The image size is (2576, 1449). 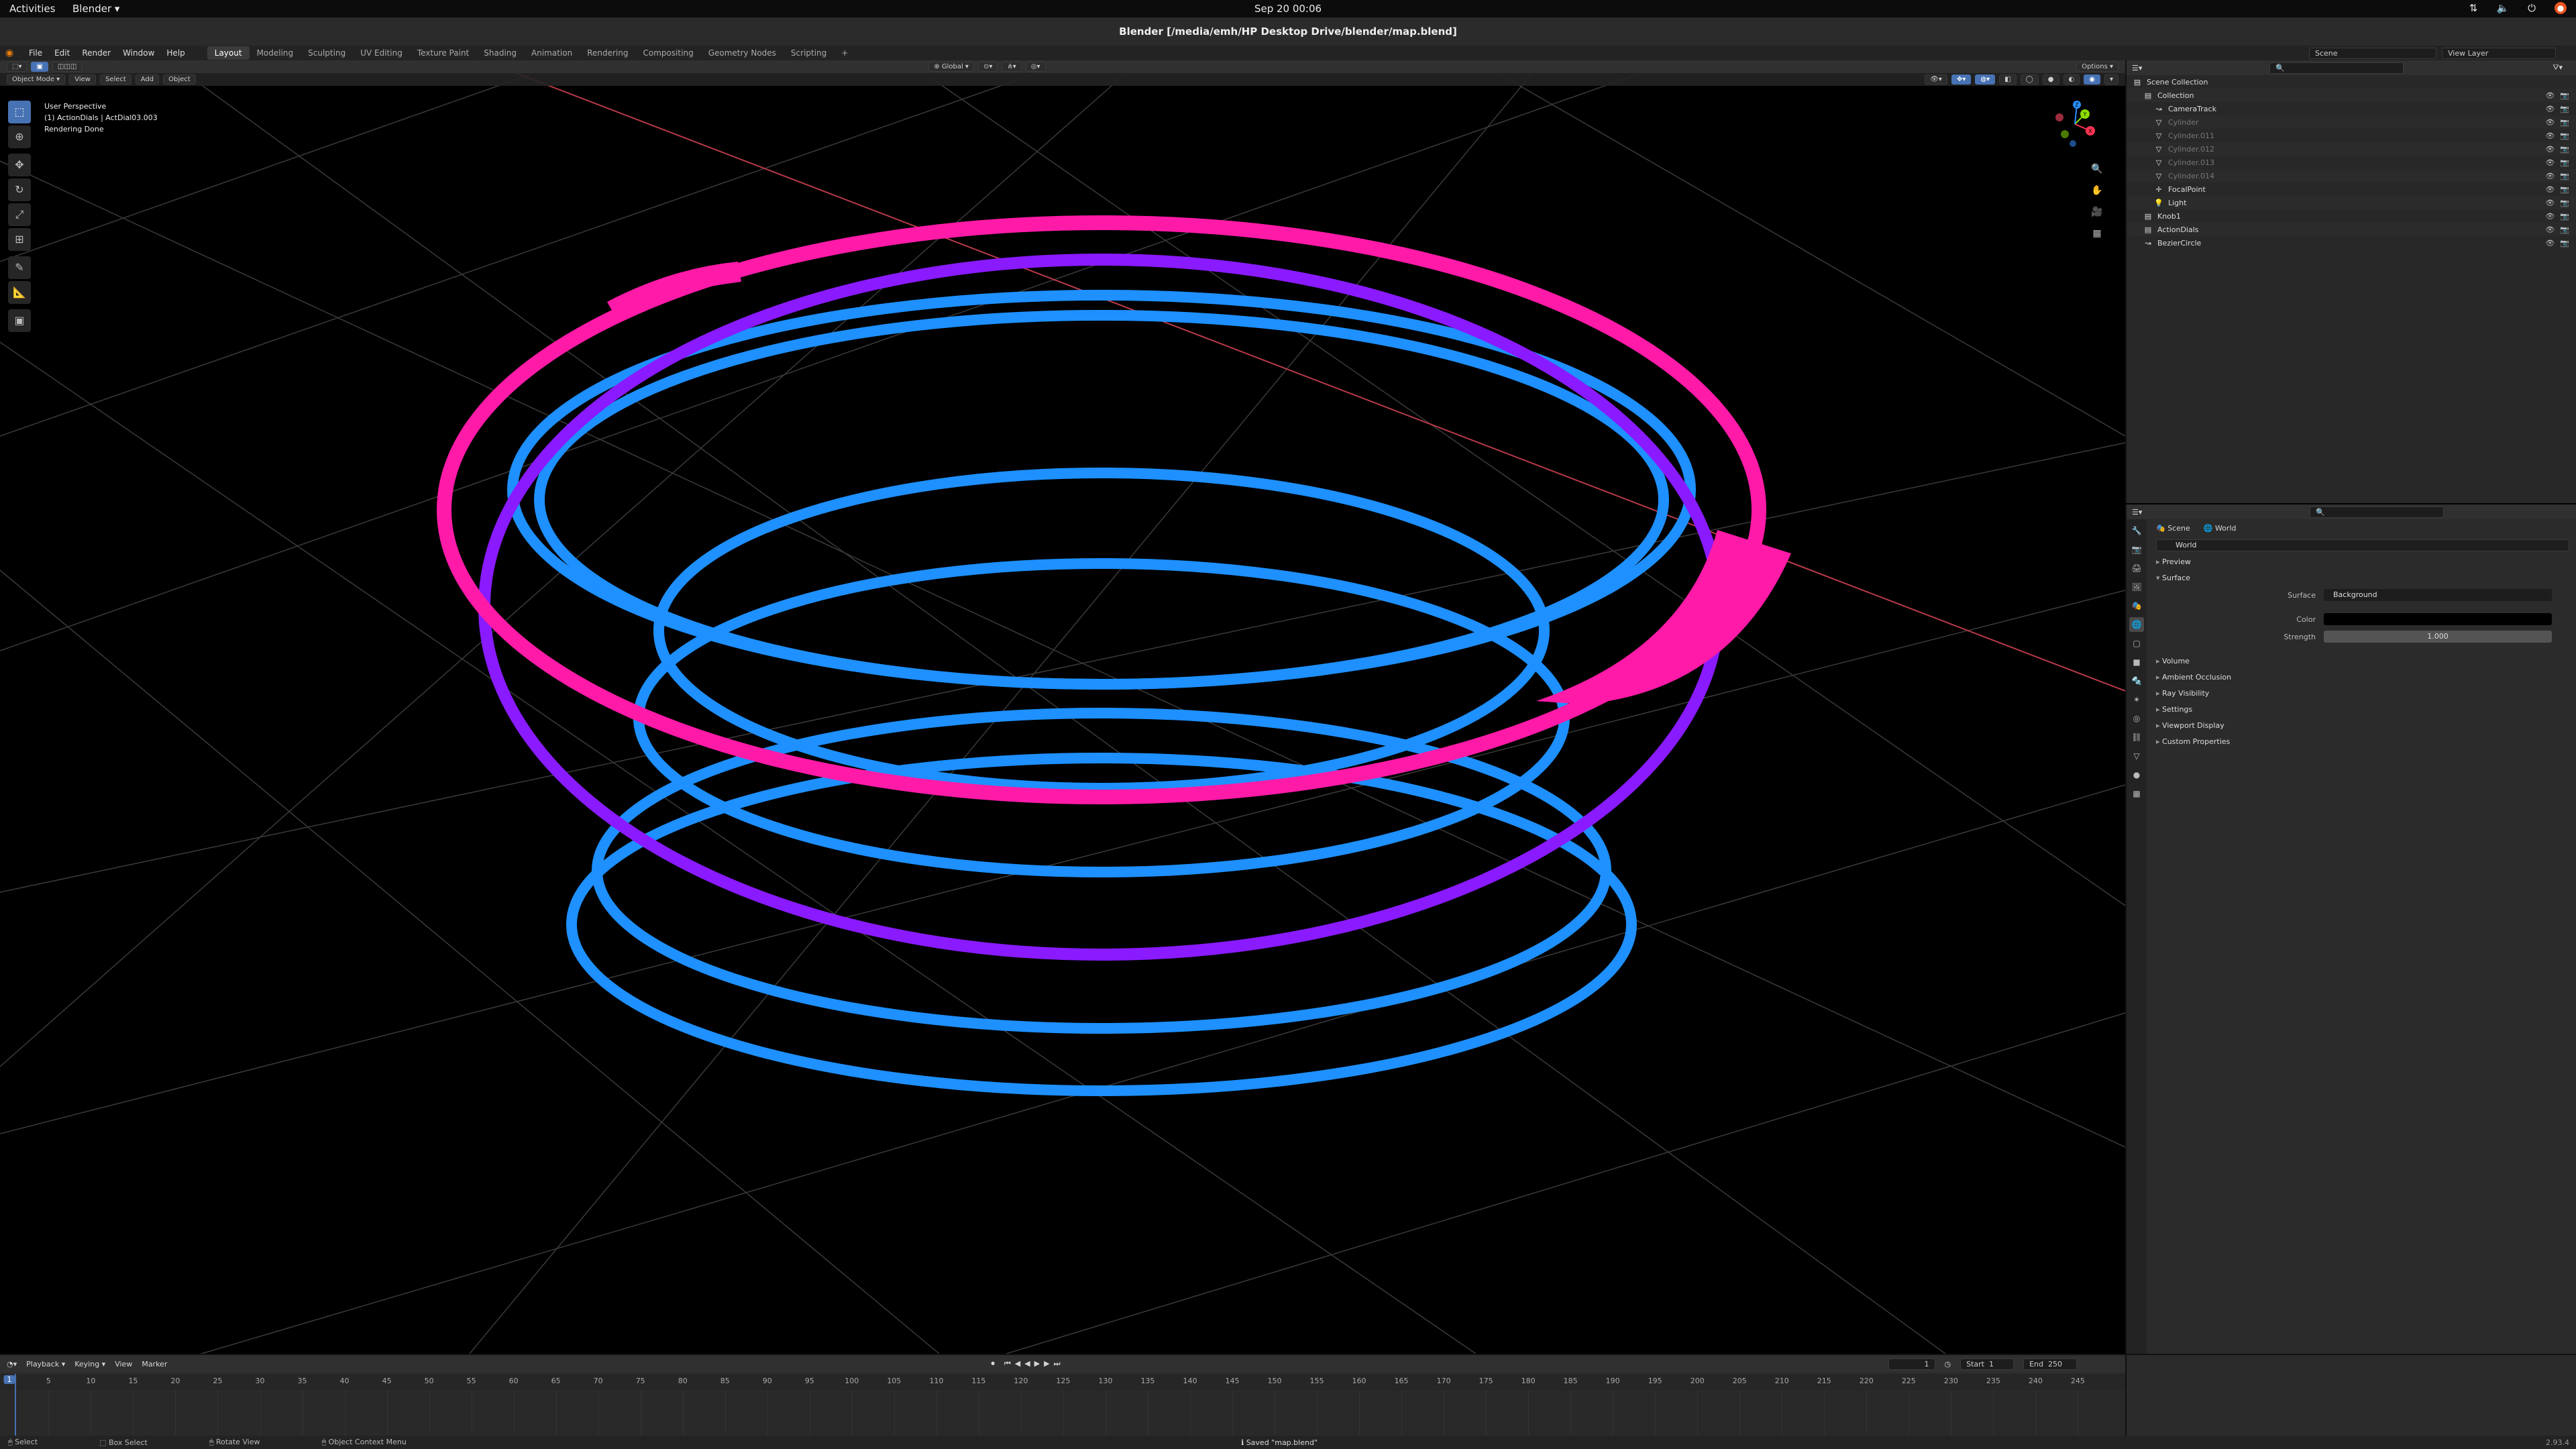 What do you see at coordinates (147, 79) in the screenshot?
I see `add-menu: Add` at bounding box center [147, 79].